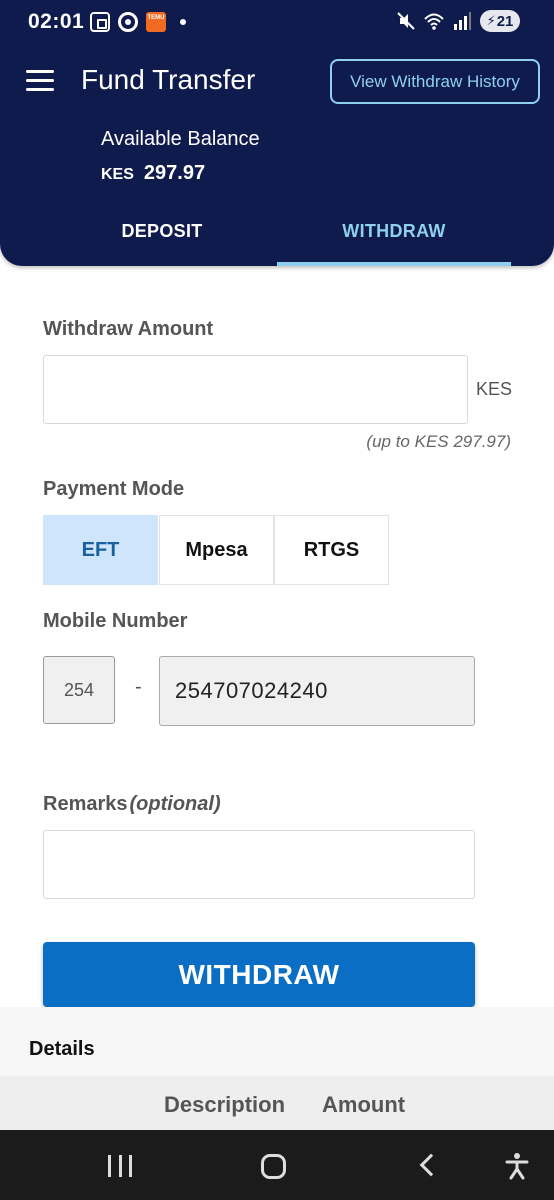  I want to click on battery-indicator: ⚡ 21, so click(500, 21).